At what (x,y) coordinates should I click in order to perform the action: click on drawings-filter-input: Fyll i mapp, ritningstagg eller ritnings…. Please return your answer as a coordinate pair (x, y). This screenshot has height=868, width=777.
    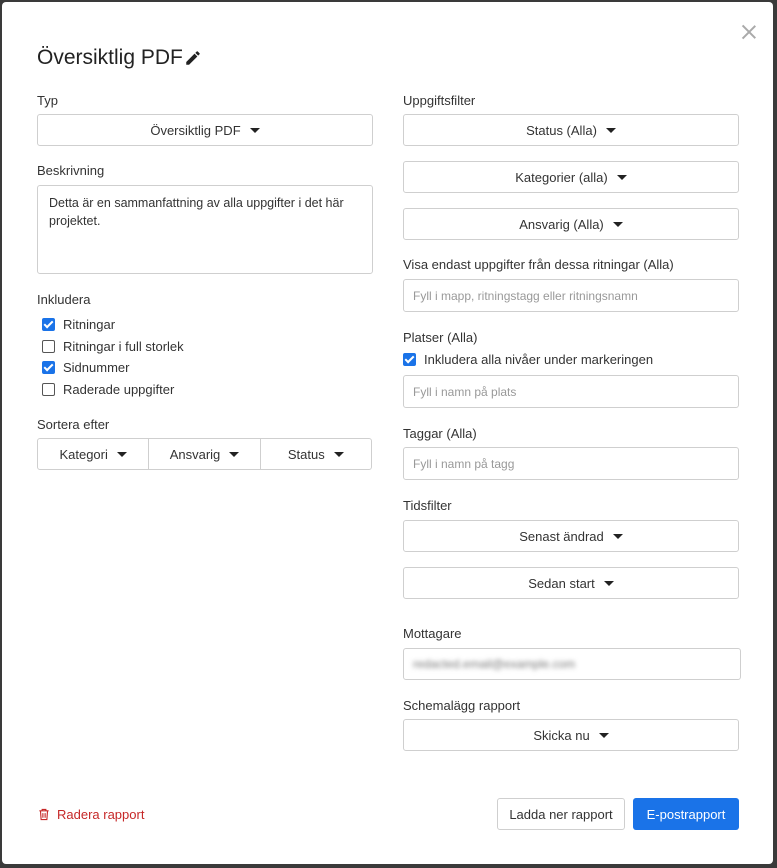
    Looking at the image, I should click on (571, 295).